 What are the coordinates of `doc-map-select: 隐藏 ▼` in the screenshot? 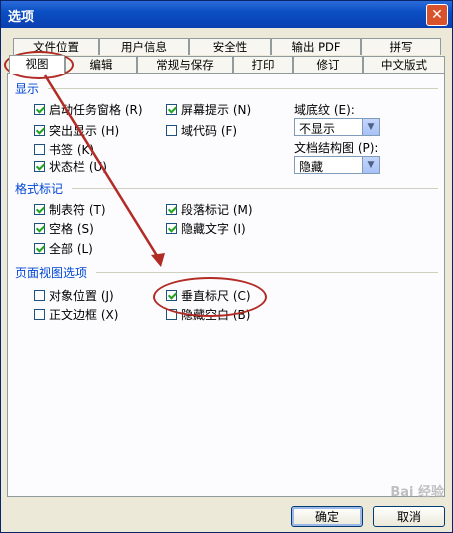 It's located at (337, 165).